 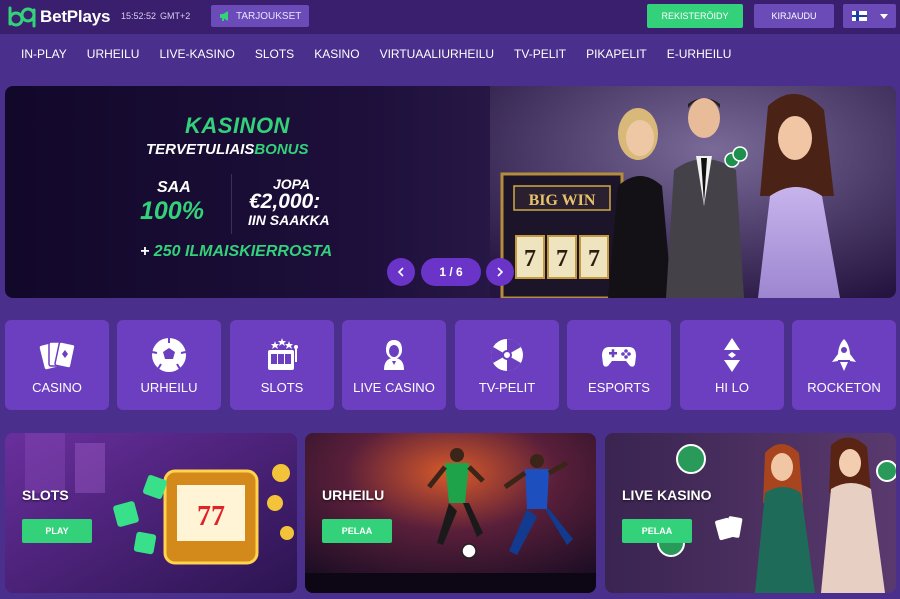 What do you see at coordinates (57, 355) in the screenshot?
I see `cards-icon` at bounding box center [57, 355].